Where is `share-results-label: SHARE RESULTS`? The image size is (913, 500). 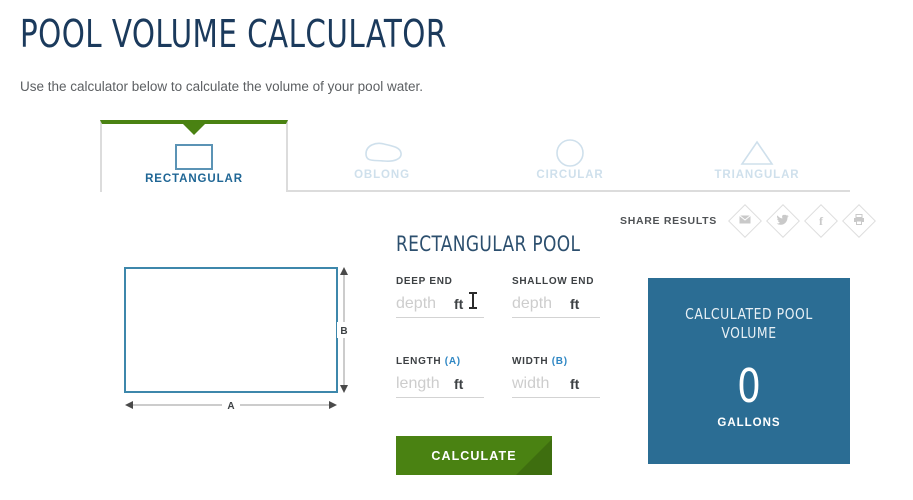
share-results-label: SHARE RESULTS is located at coordinates (668, 221).